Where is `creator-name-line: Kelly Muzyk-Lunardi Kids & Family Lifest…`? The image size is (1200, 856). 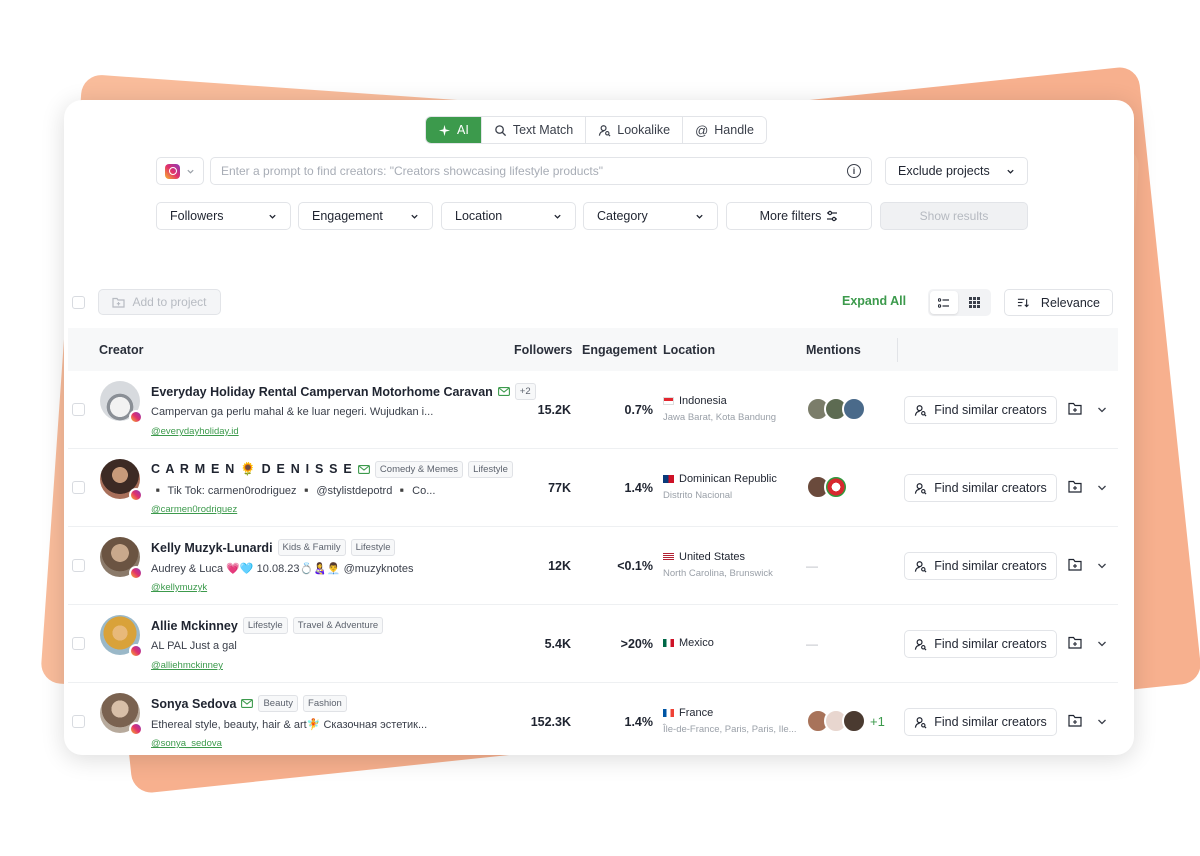
creator-name-line: Kelly Muzyk-Lunardi Kids & Family Lifest… is located at coordinates (273, 547).